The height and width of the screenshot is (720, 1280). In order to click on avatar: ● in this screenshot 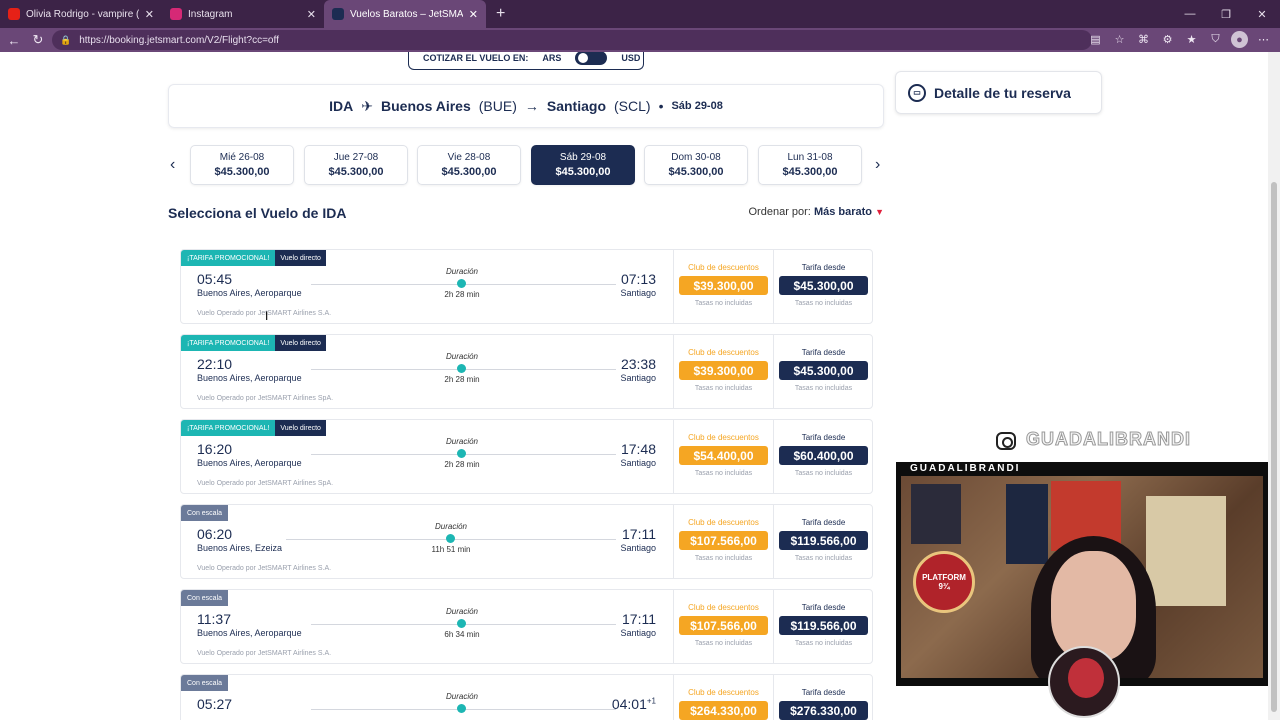, I will do `click(1239, 39)`.